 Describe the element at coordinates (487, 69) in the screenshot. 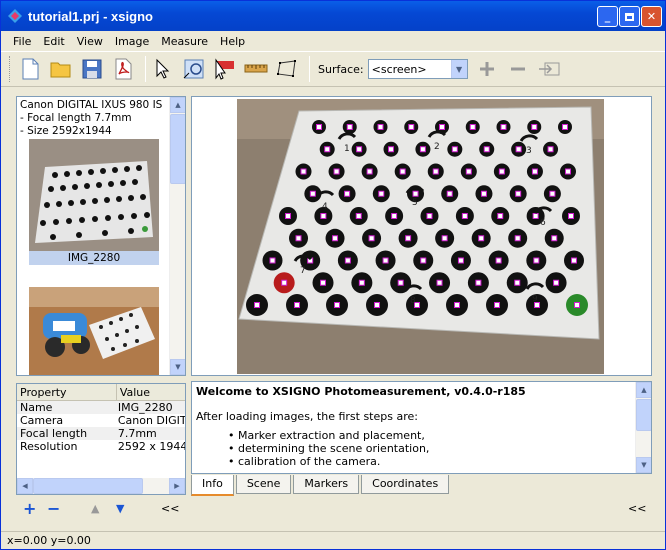

I see `add-surface-button` at that location.